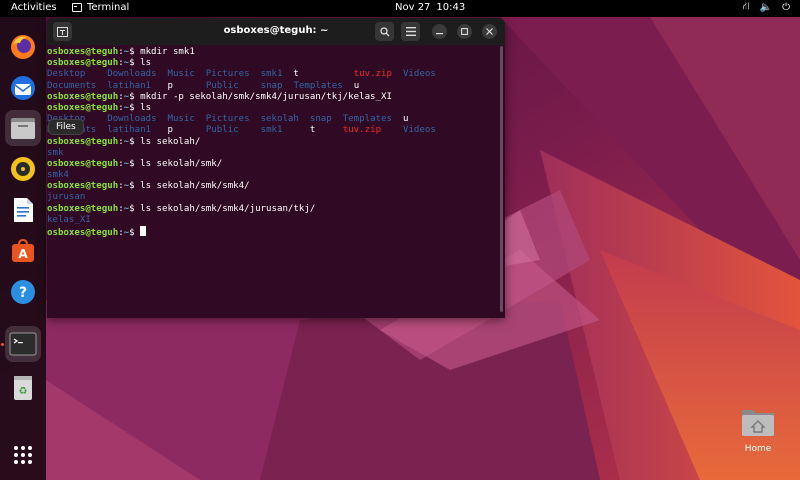  I want to click on directory-entry: Public, so click(222, 130).